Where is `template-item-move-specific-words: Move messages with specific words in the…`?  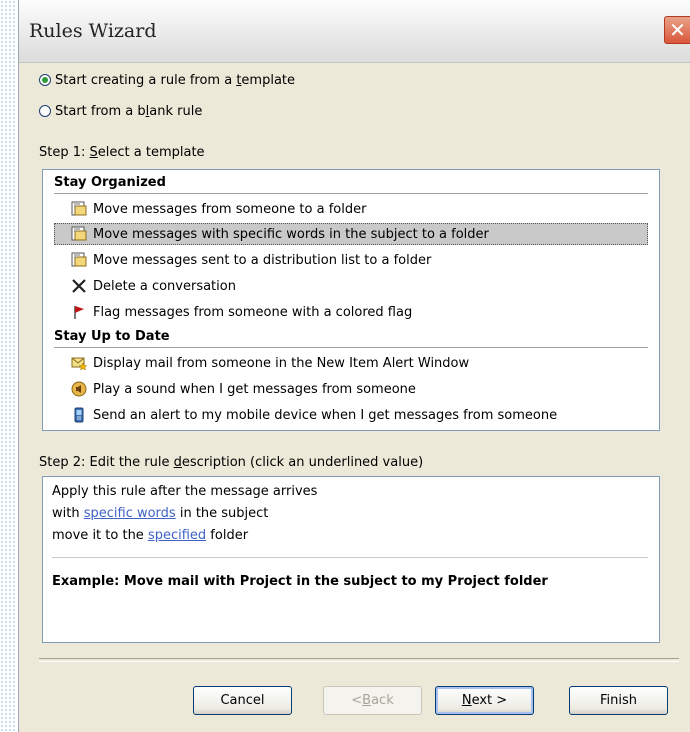 template-item-move-specific-words: Move messages with specific words in the… is located at coordinates (351, 234).